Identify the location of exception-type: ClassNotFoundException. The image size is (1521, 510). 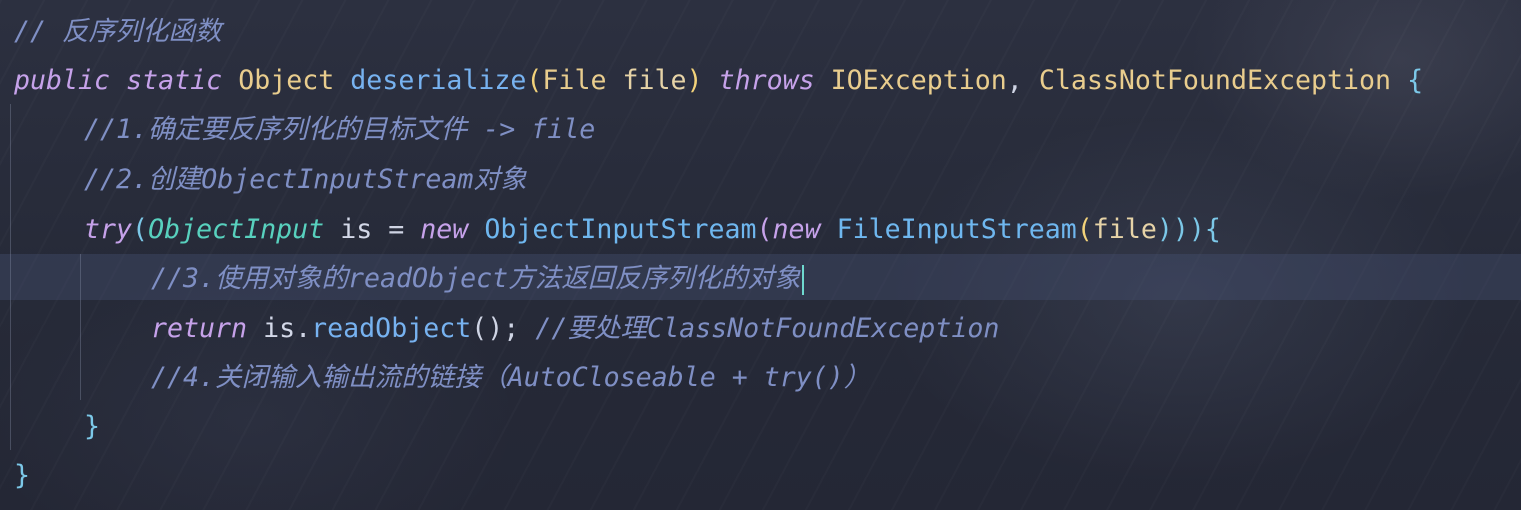
(1215, 80).